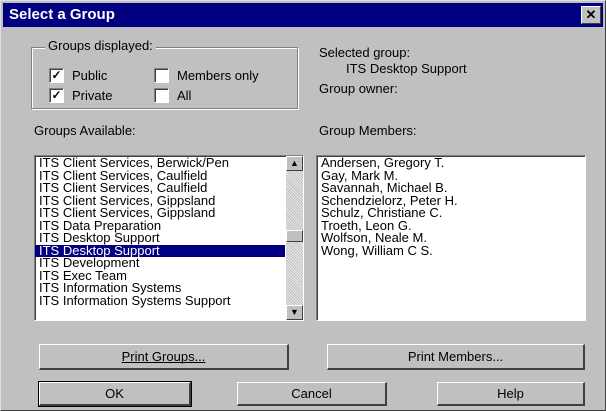 This screenshot has width=606, height=411. Describe the element at coordinates (62, 14) in the screenshot. I see `window-title: Select a Group` at that location.